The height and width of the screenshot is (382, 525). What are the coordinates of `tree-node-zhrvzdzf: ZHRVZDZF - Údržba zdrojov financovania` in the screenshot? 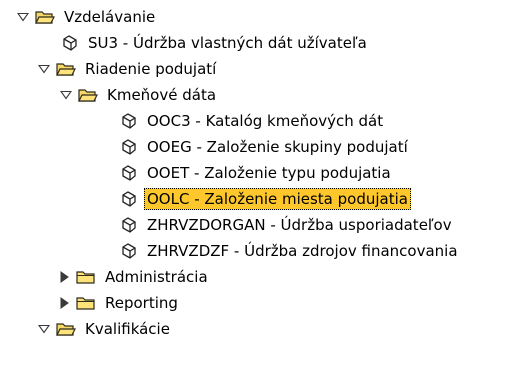 It's located at (289, 251).